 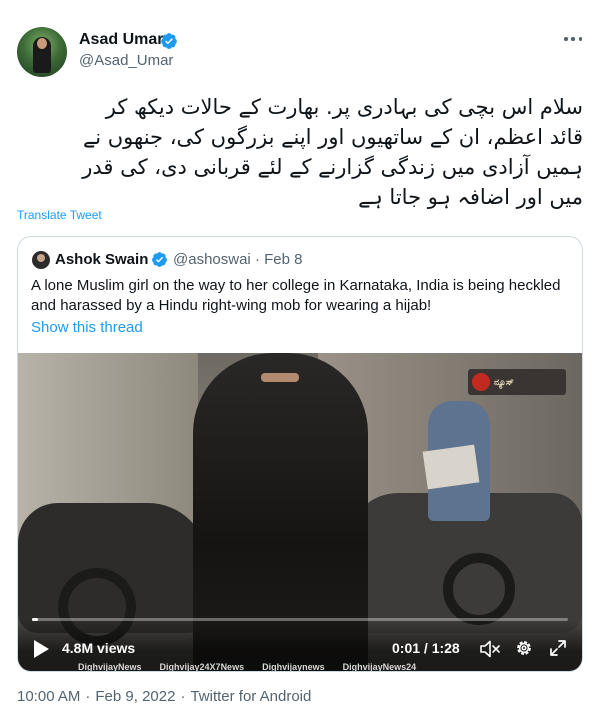 What do you see at coordinates (250, 696) in the screenshot?
I see `tweet-source: Twitter for Android` at bounding box center [250, 696].